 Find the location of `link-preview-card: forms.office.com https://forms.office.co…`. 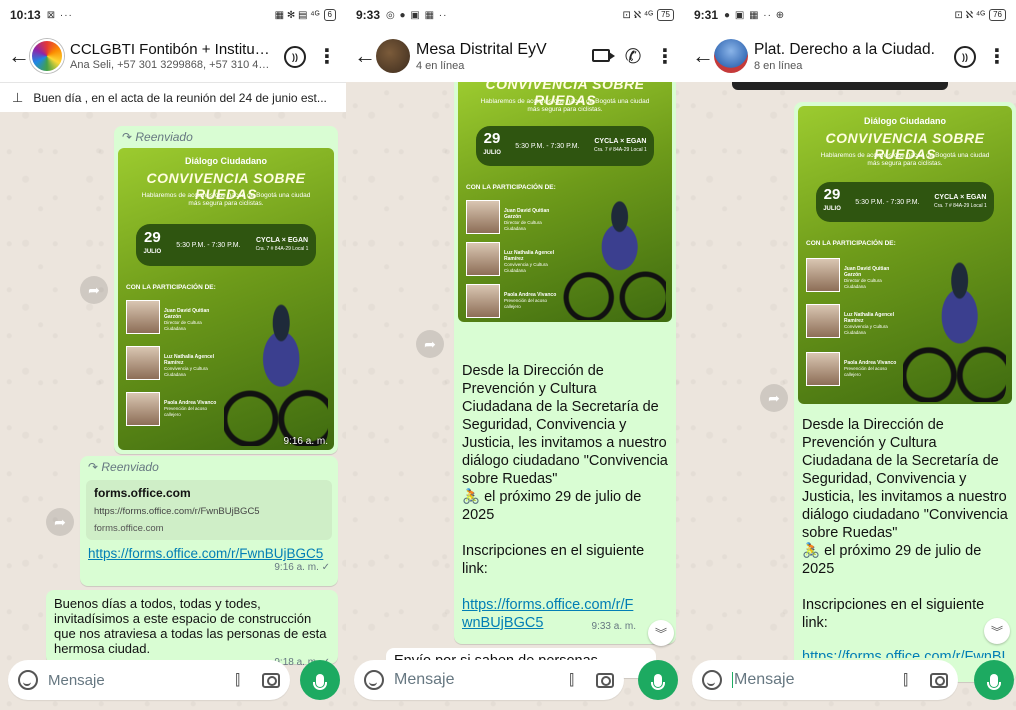

link-preview-card: forms.office.com https://forms.office.co… is located at coordinates (209, 510).